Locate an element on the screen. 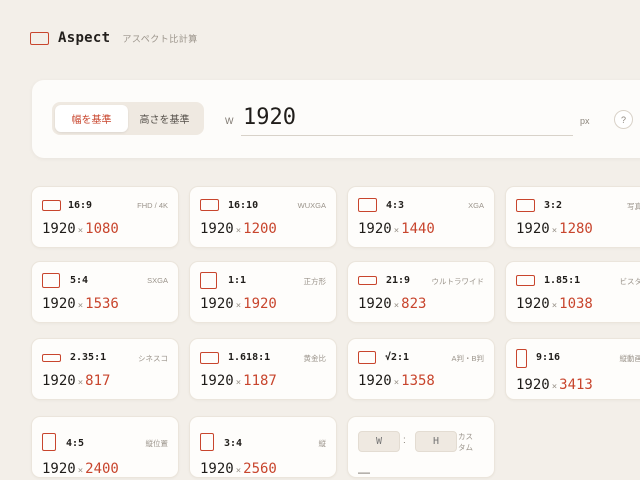 The image size is (640, 480). help-button: ? is located at coordinates (623, 119).